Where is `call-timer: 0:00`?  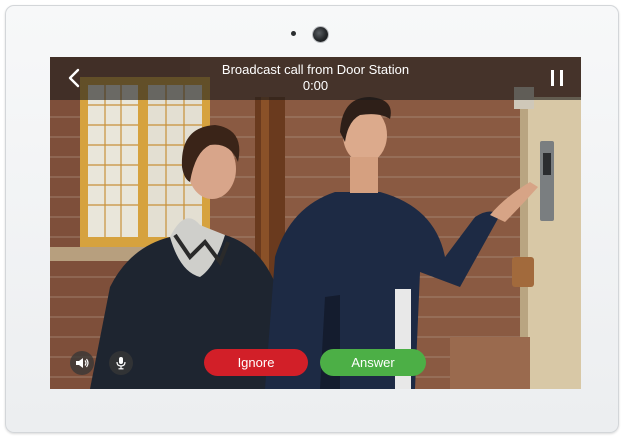 call-timer: 0:00 is located at coordinates (315, 85).